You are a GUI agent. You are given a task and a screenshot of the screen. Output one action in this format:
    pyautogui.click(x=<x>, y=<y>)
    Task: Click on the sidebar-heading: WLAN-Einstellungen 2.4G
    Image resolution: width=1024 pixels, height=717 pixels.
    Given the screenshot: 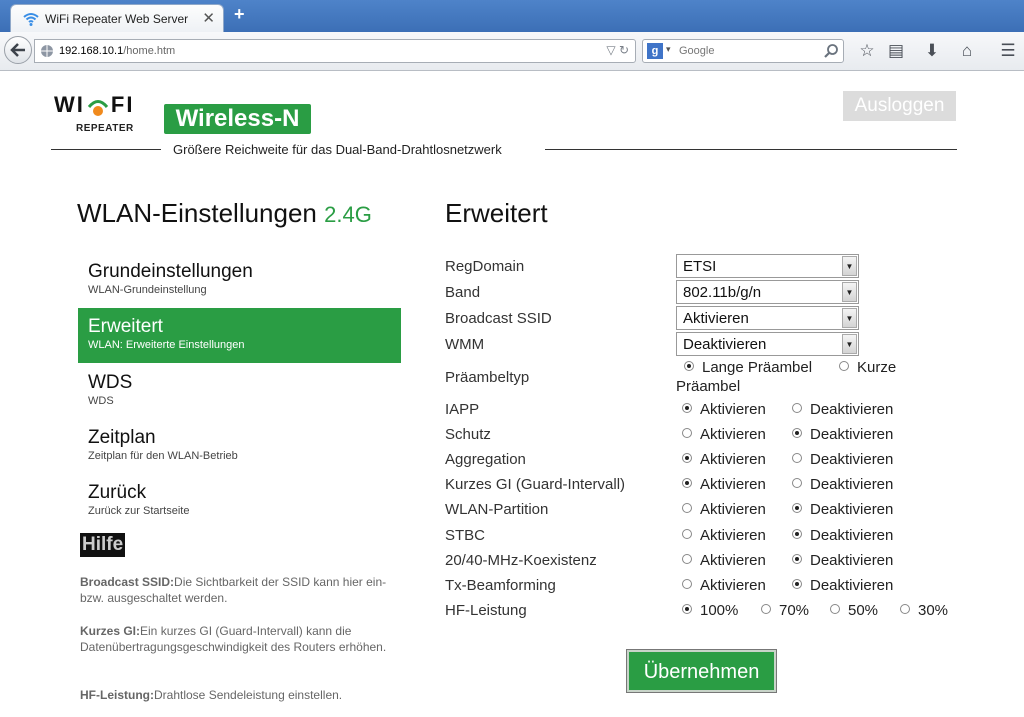 What is the action you would take?
    pyautogui.click(x=224, y=213)
    